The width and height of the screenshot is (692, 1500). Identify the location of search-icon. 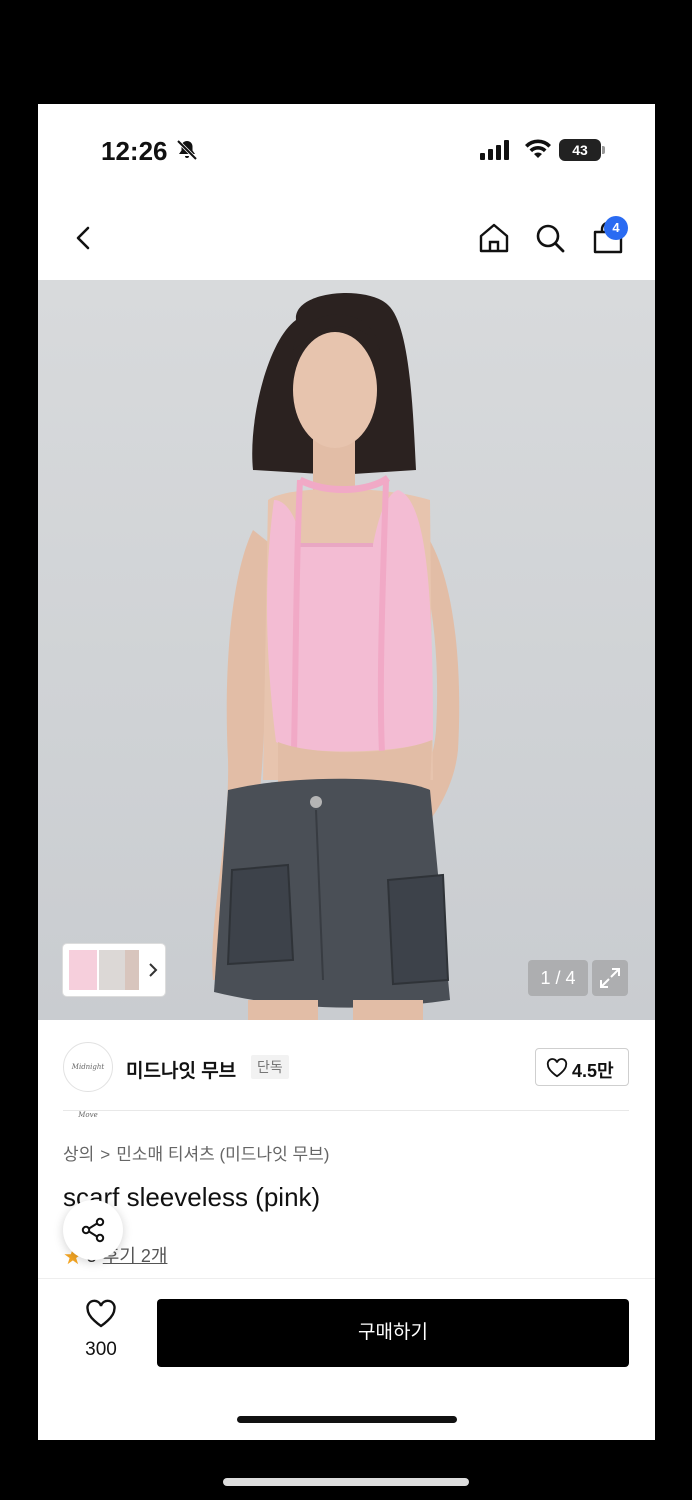
(550, 238).